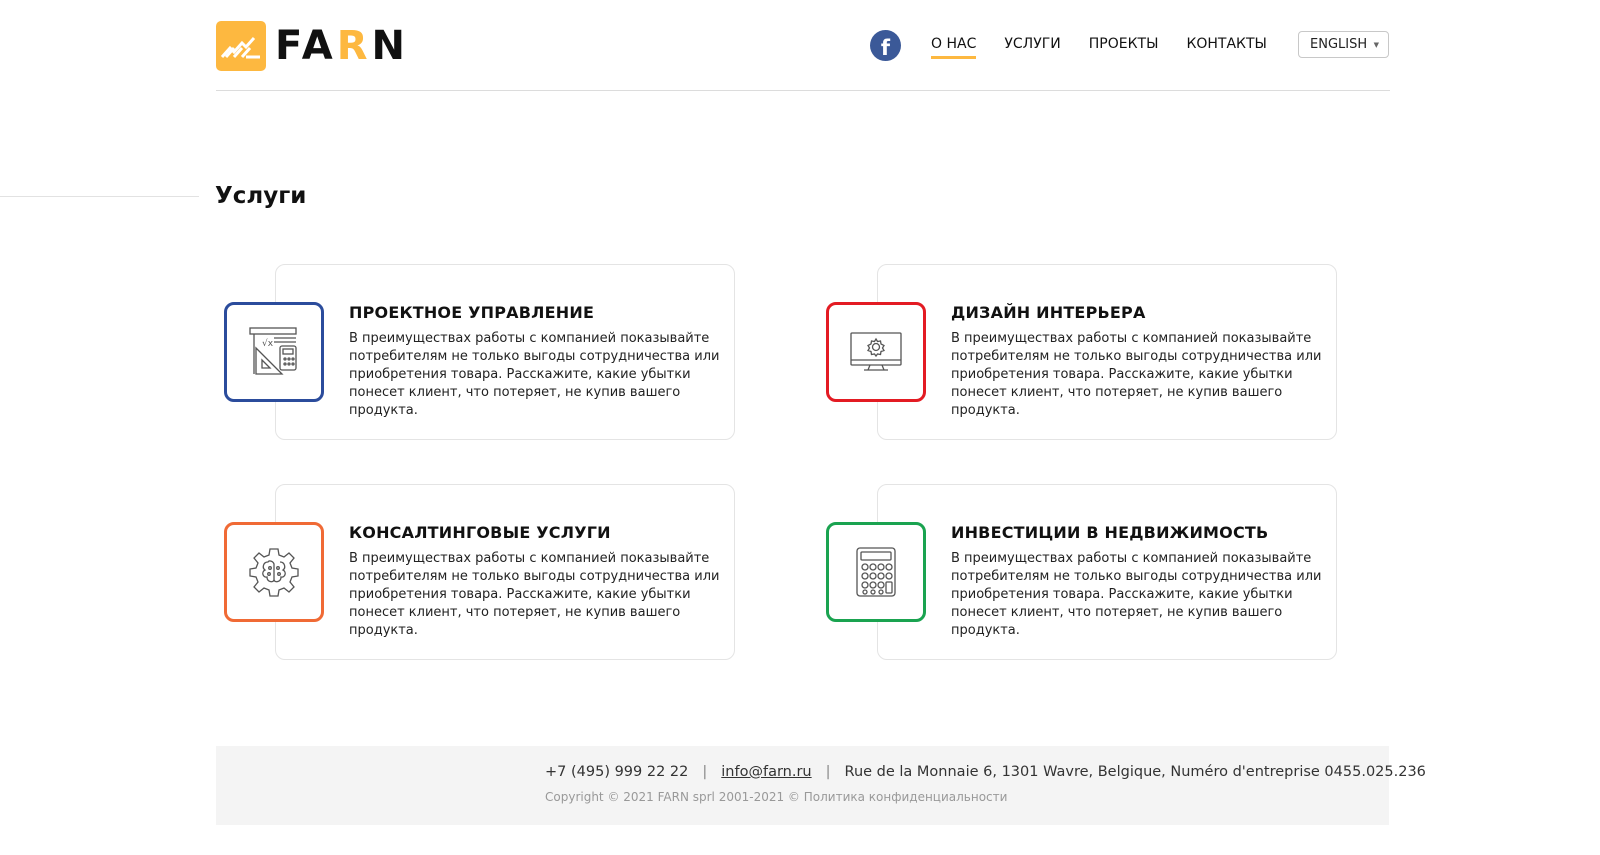  What do you see at coordinates (954, 47) in the screenshot?
I see `nav-item-about: О НАС` at bounding box center [954, 47].